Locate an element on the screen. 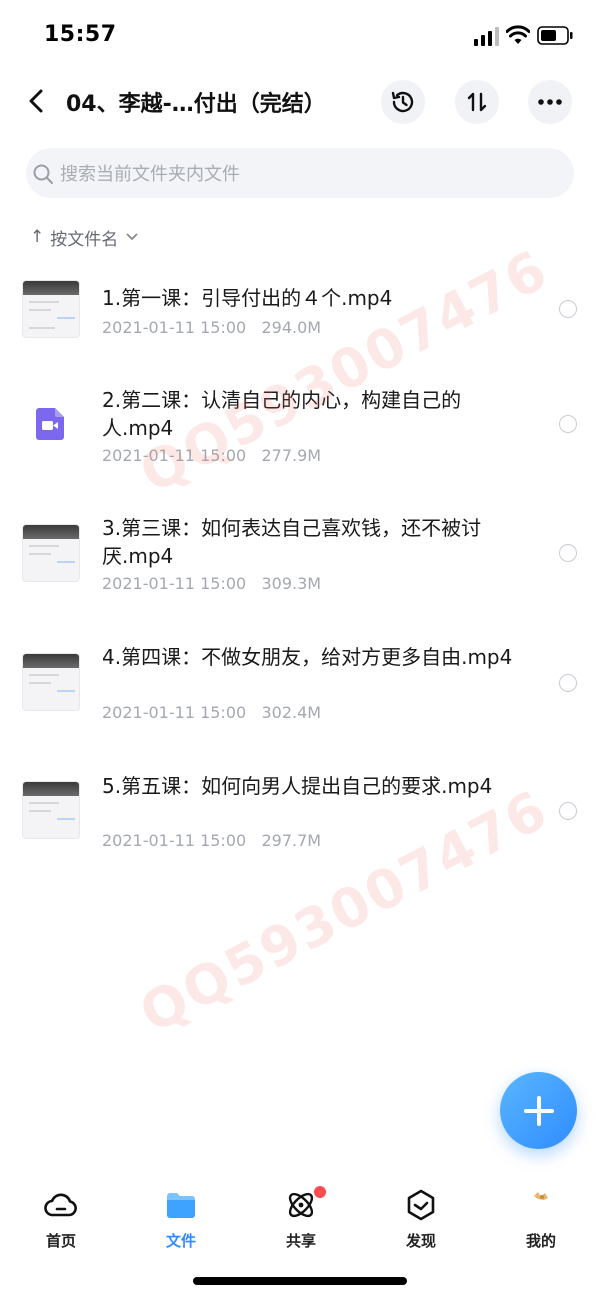 The width and height of the screenshot is (600, 1299). tab-profile: 我的 is located at coordinates (541, 1221).